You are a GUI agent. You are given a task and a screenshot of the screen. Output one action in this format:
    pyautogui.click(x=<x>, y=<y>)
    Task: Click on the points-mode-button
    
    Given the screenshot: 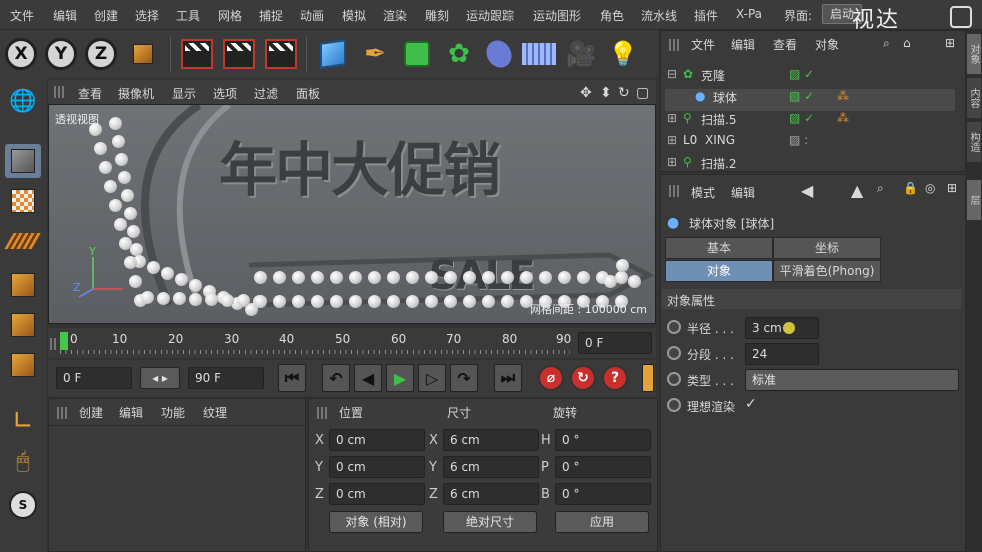 What is the action you would take?
    pyautogui.click(x=23, y=285)
    